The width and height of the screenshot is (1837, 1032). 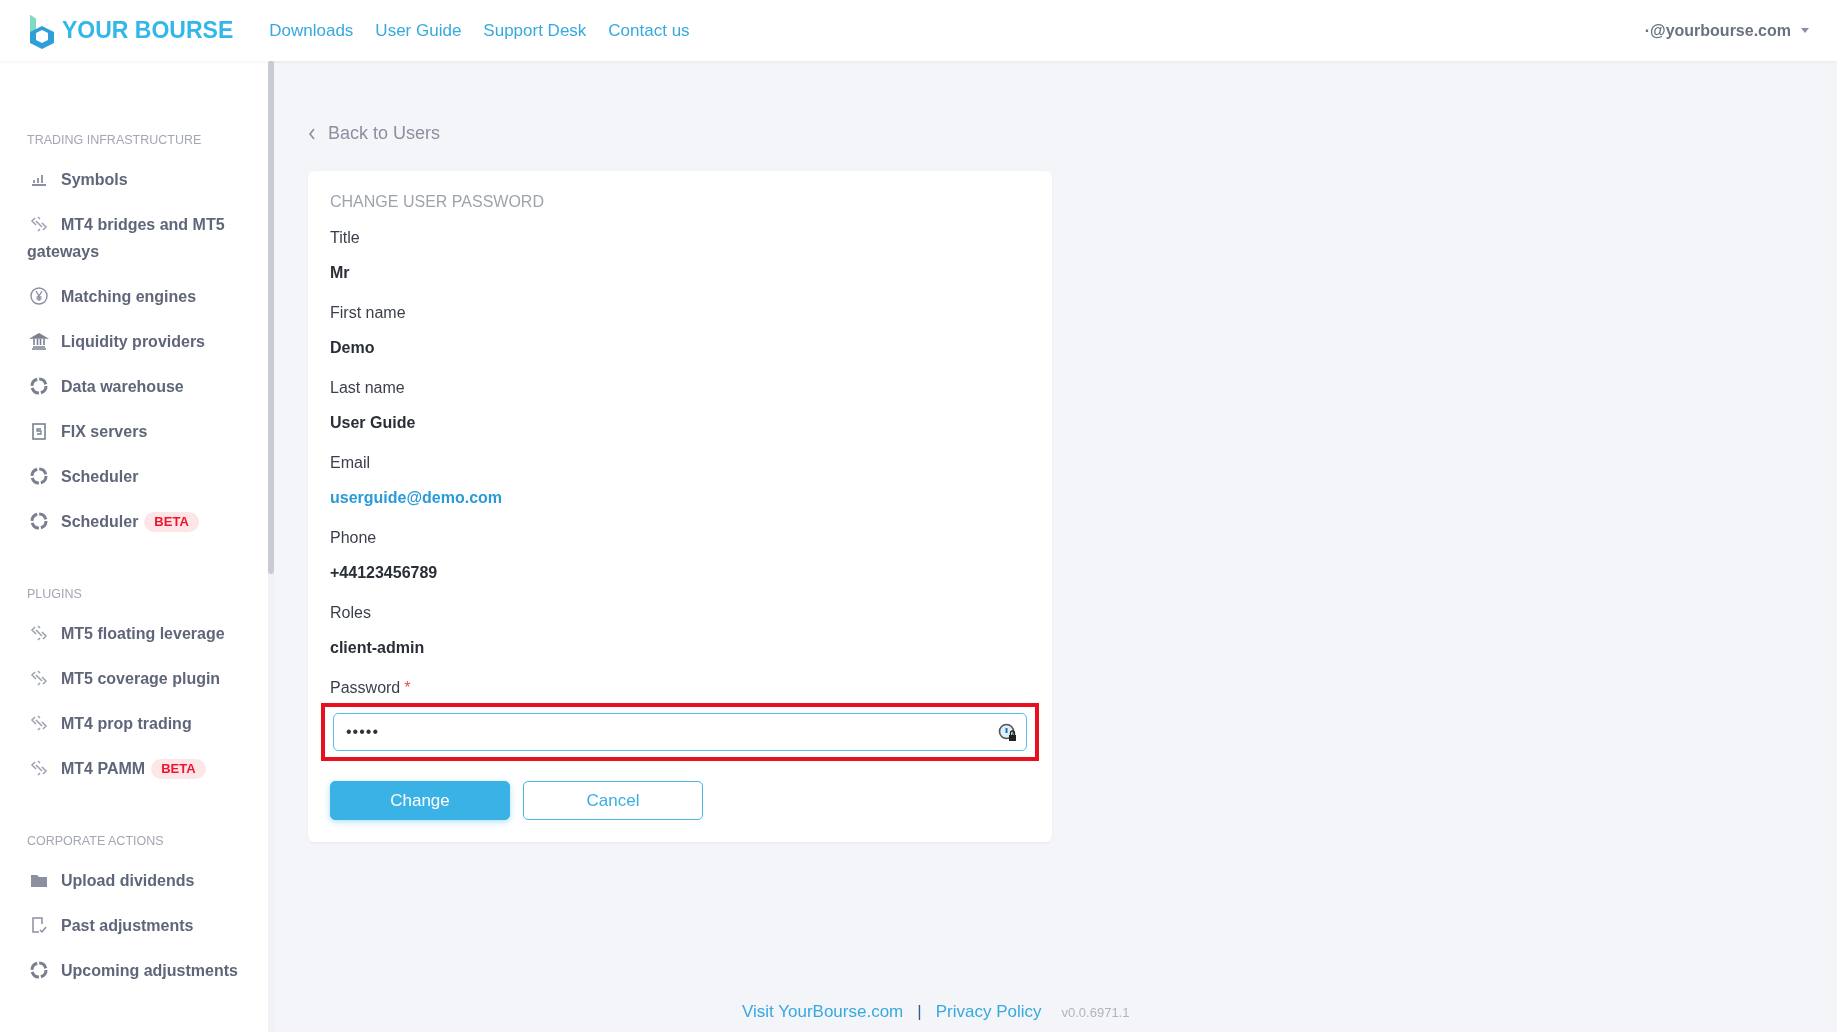 What do you see at coordinates (147, 341) in the screenshot?
I see `sidebar-item: Liquidity providers` at bounding box center [147, 341].